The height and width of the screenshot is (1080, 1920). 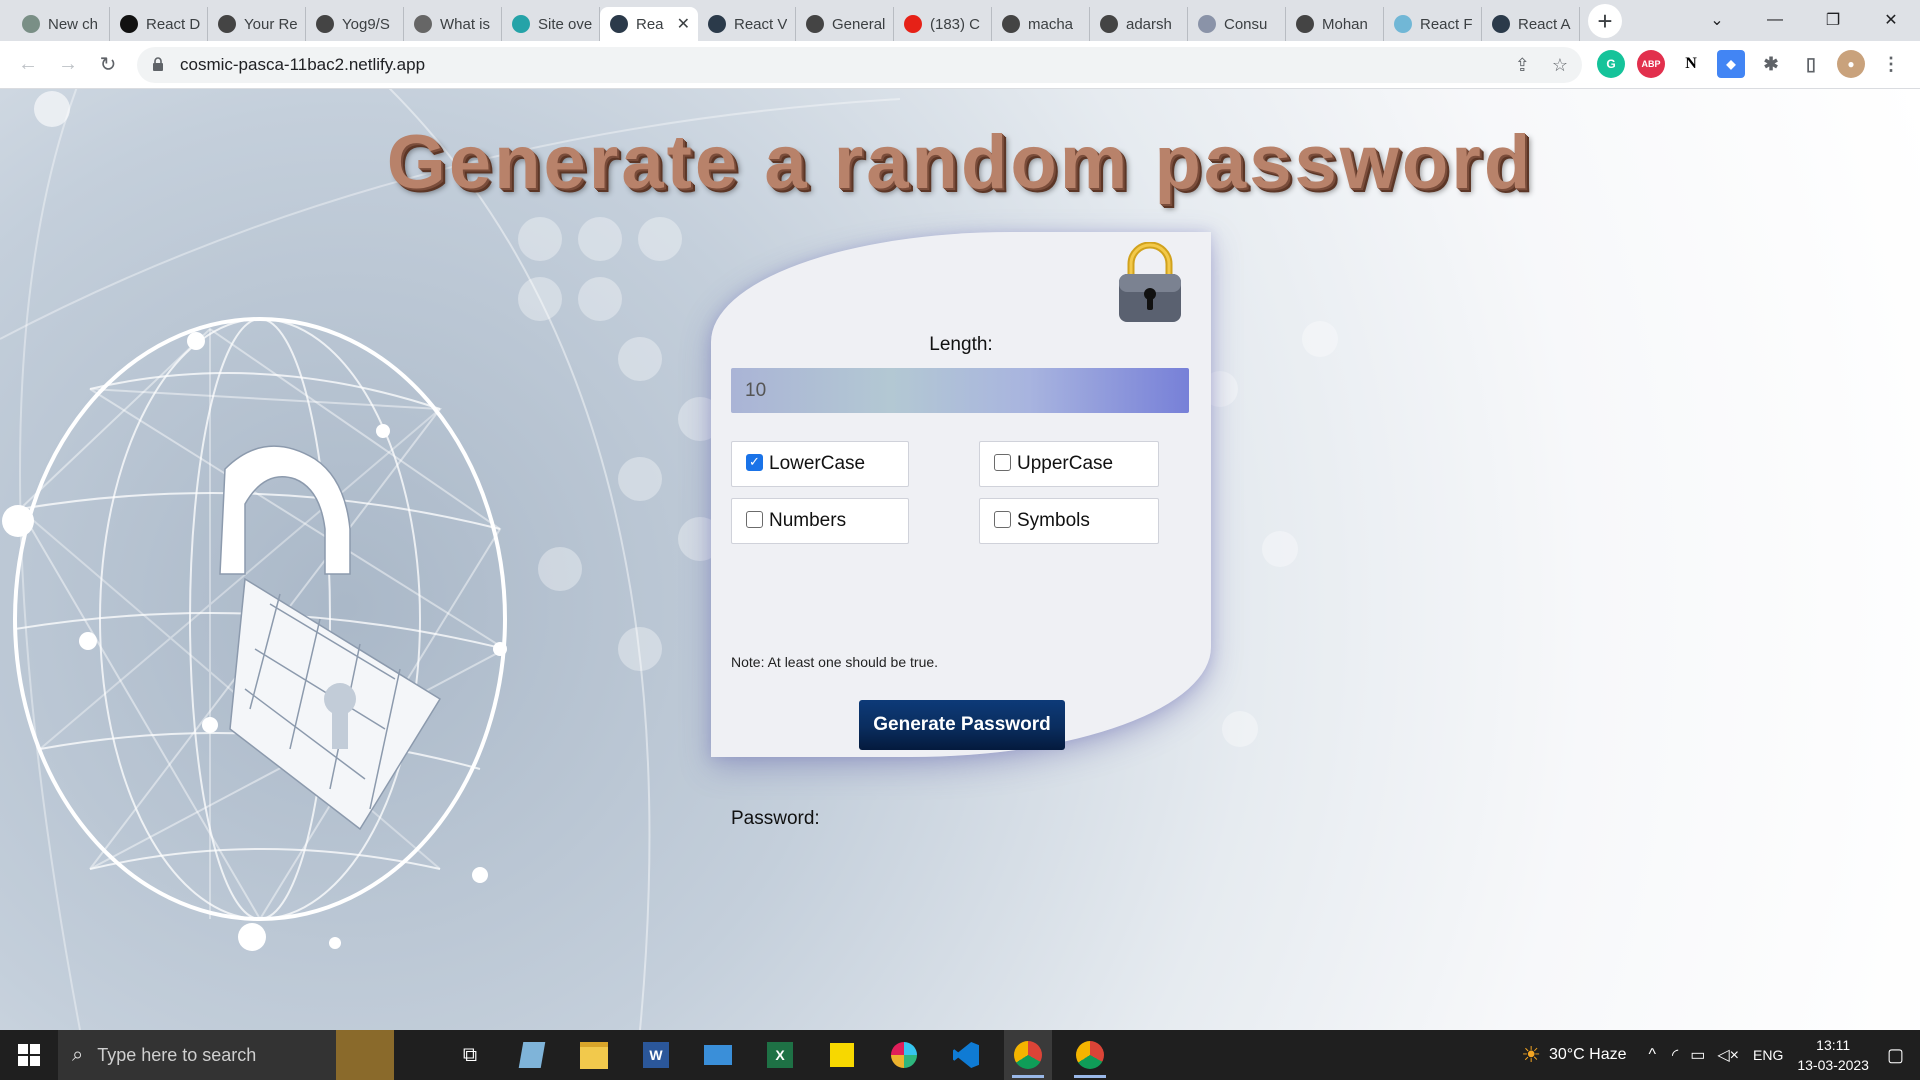 What do you see at coordinates (1717, 20) in the screenshot?
I see `tab-search-icon: ⌄` at bounding box center [1717, 20].